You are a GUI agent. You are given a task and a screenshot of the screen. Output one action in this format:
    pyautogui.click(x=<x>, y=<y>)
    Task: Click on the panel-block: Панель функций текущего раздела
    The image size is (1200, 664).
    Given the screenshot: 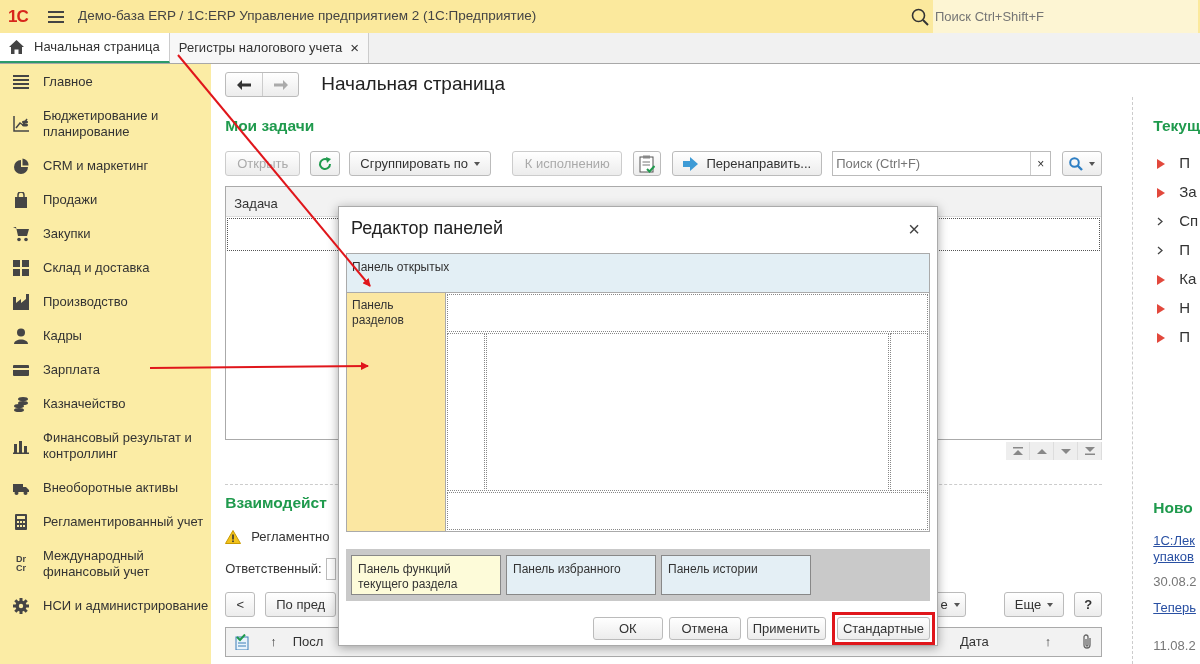 What is the action you would take?
    pyautogui.click(x=426, y=575)
    